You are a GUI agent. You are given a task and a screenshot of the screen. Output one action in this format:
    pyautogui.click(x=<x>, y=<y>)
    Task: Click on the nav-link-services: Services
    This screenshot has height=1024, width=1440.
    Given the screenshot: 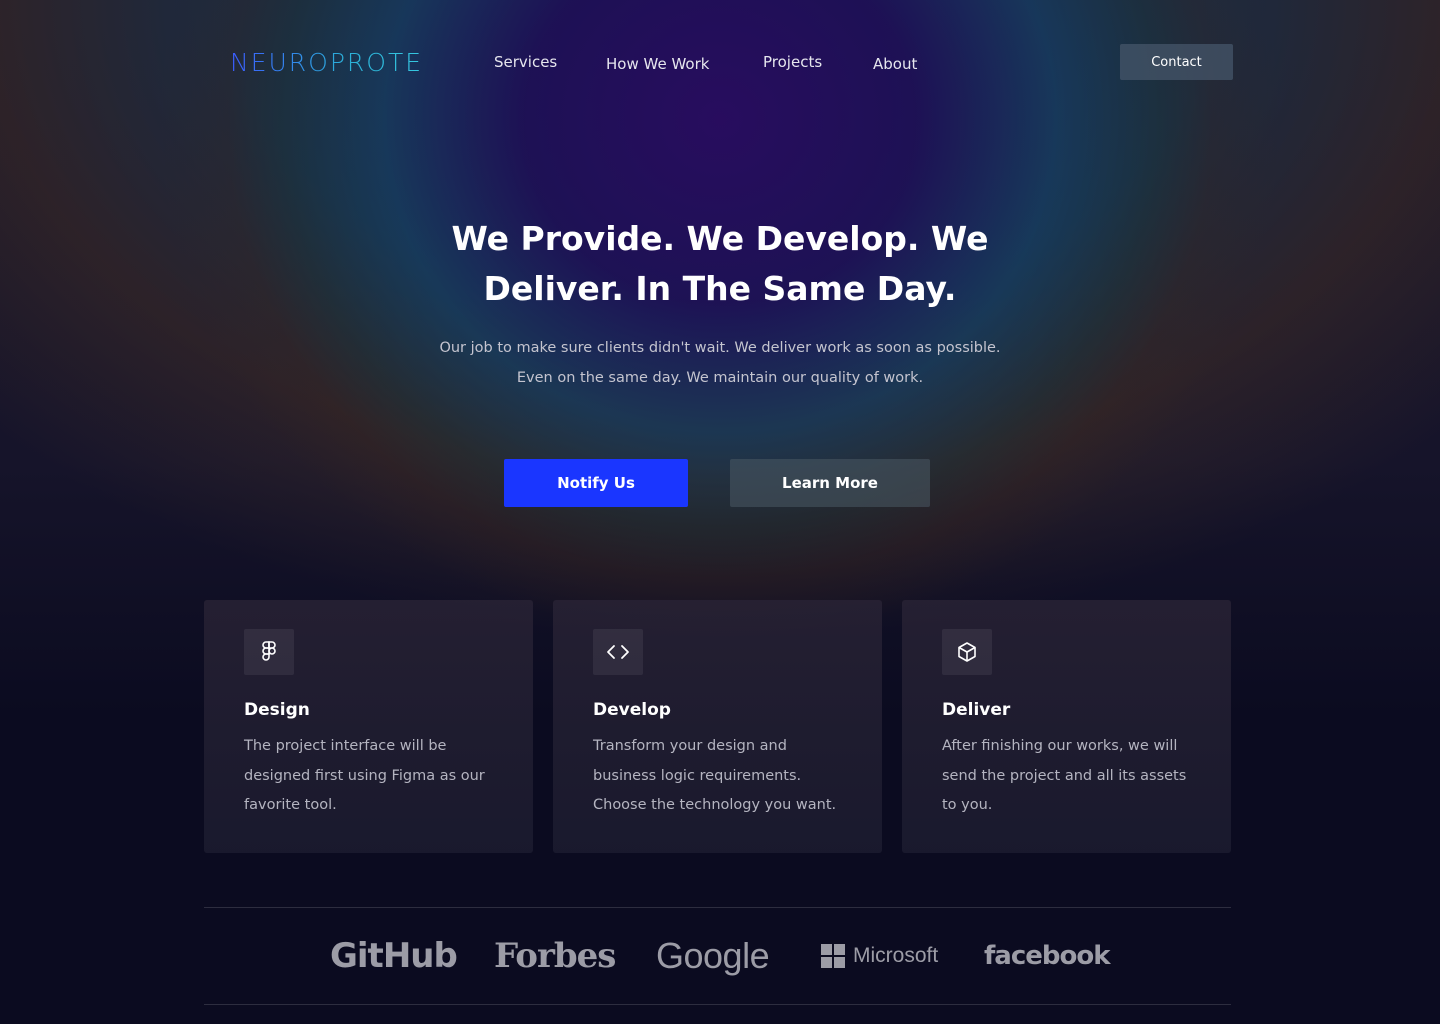 What is the action you would take?
    pyautogui.click(x=525, y=62)
    